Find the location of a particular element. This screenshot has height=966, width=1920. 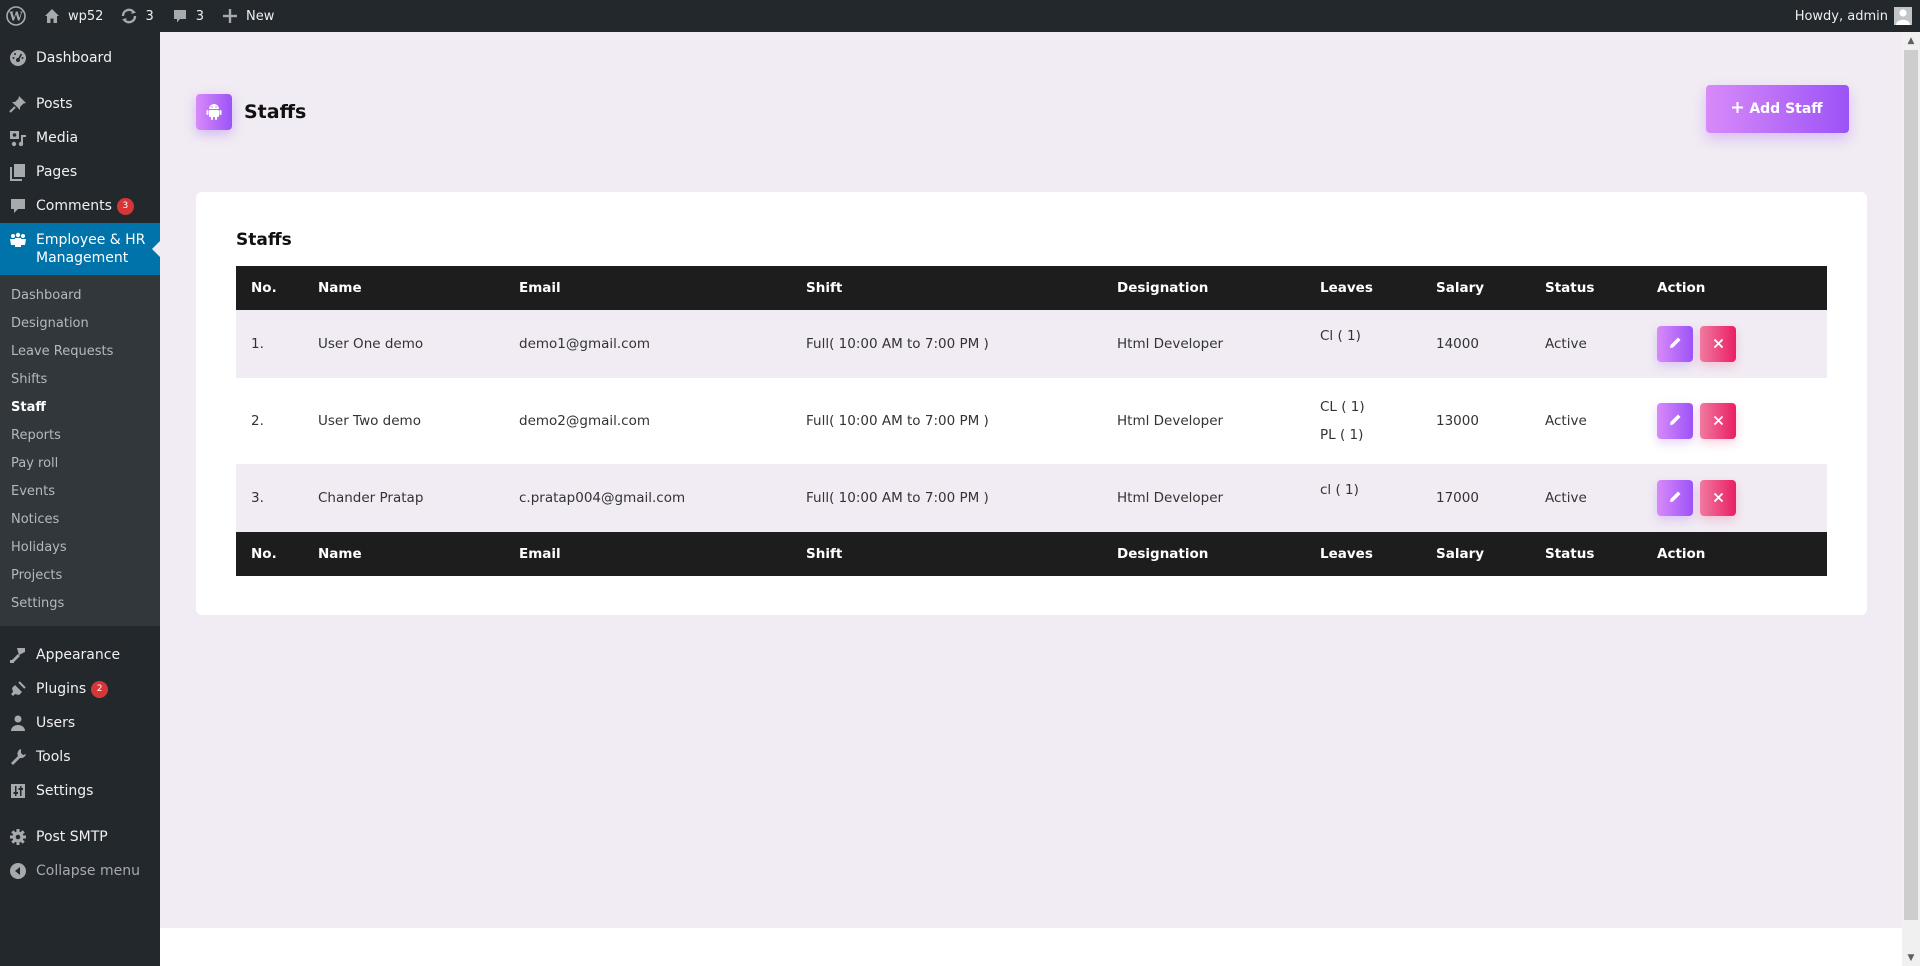

site-name: wp52 is located at coordinates (86, 16).